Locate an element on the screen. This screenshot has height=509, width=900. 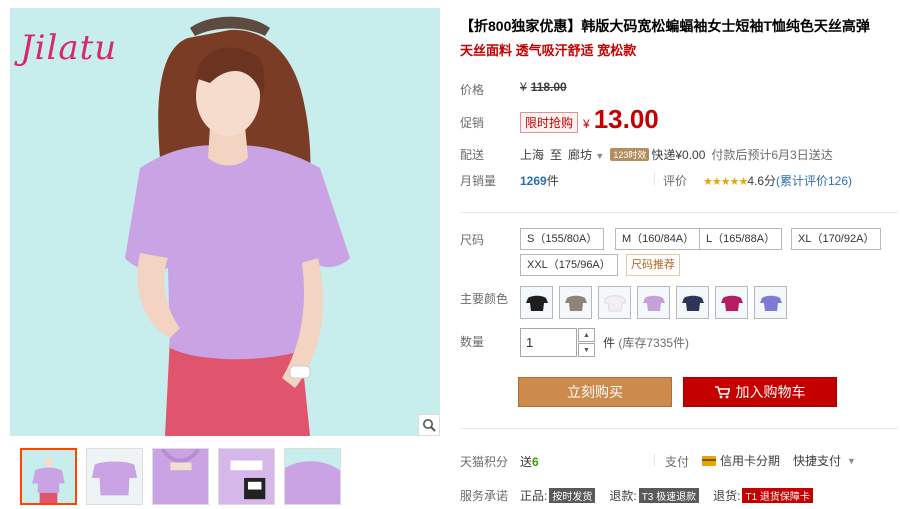
color-swatch-navy is located at coordinates (692, 302).